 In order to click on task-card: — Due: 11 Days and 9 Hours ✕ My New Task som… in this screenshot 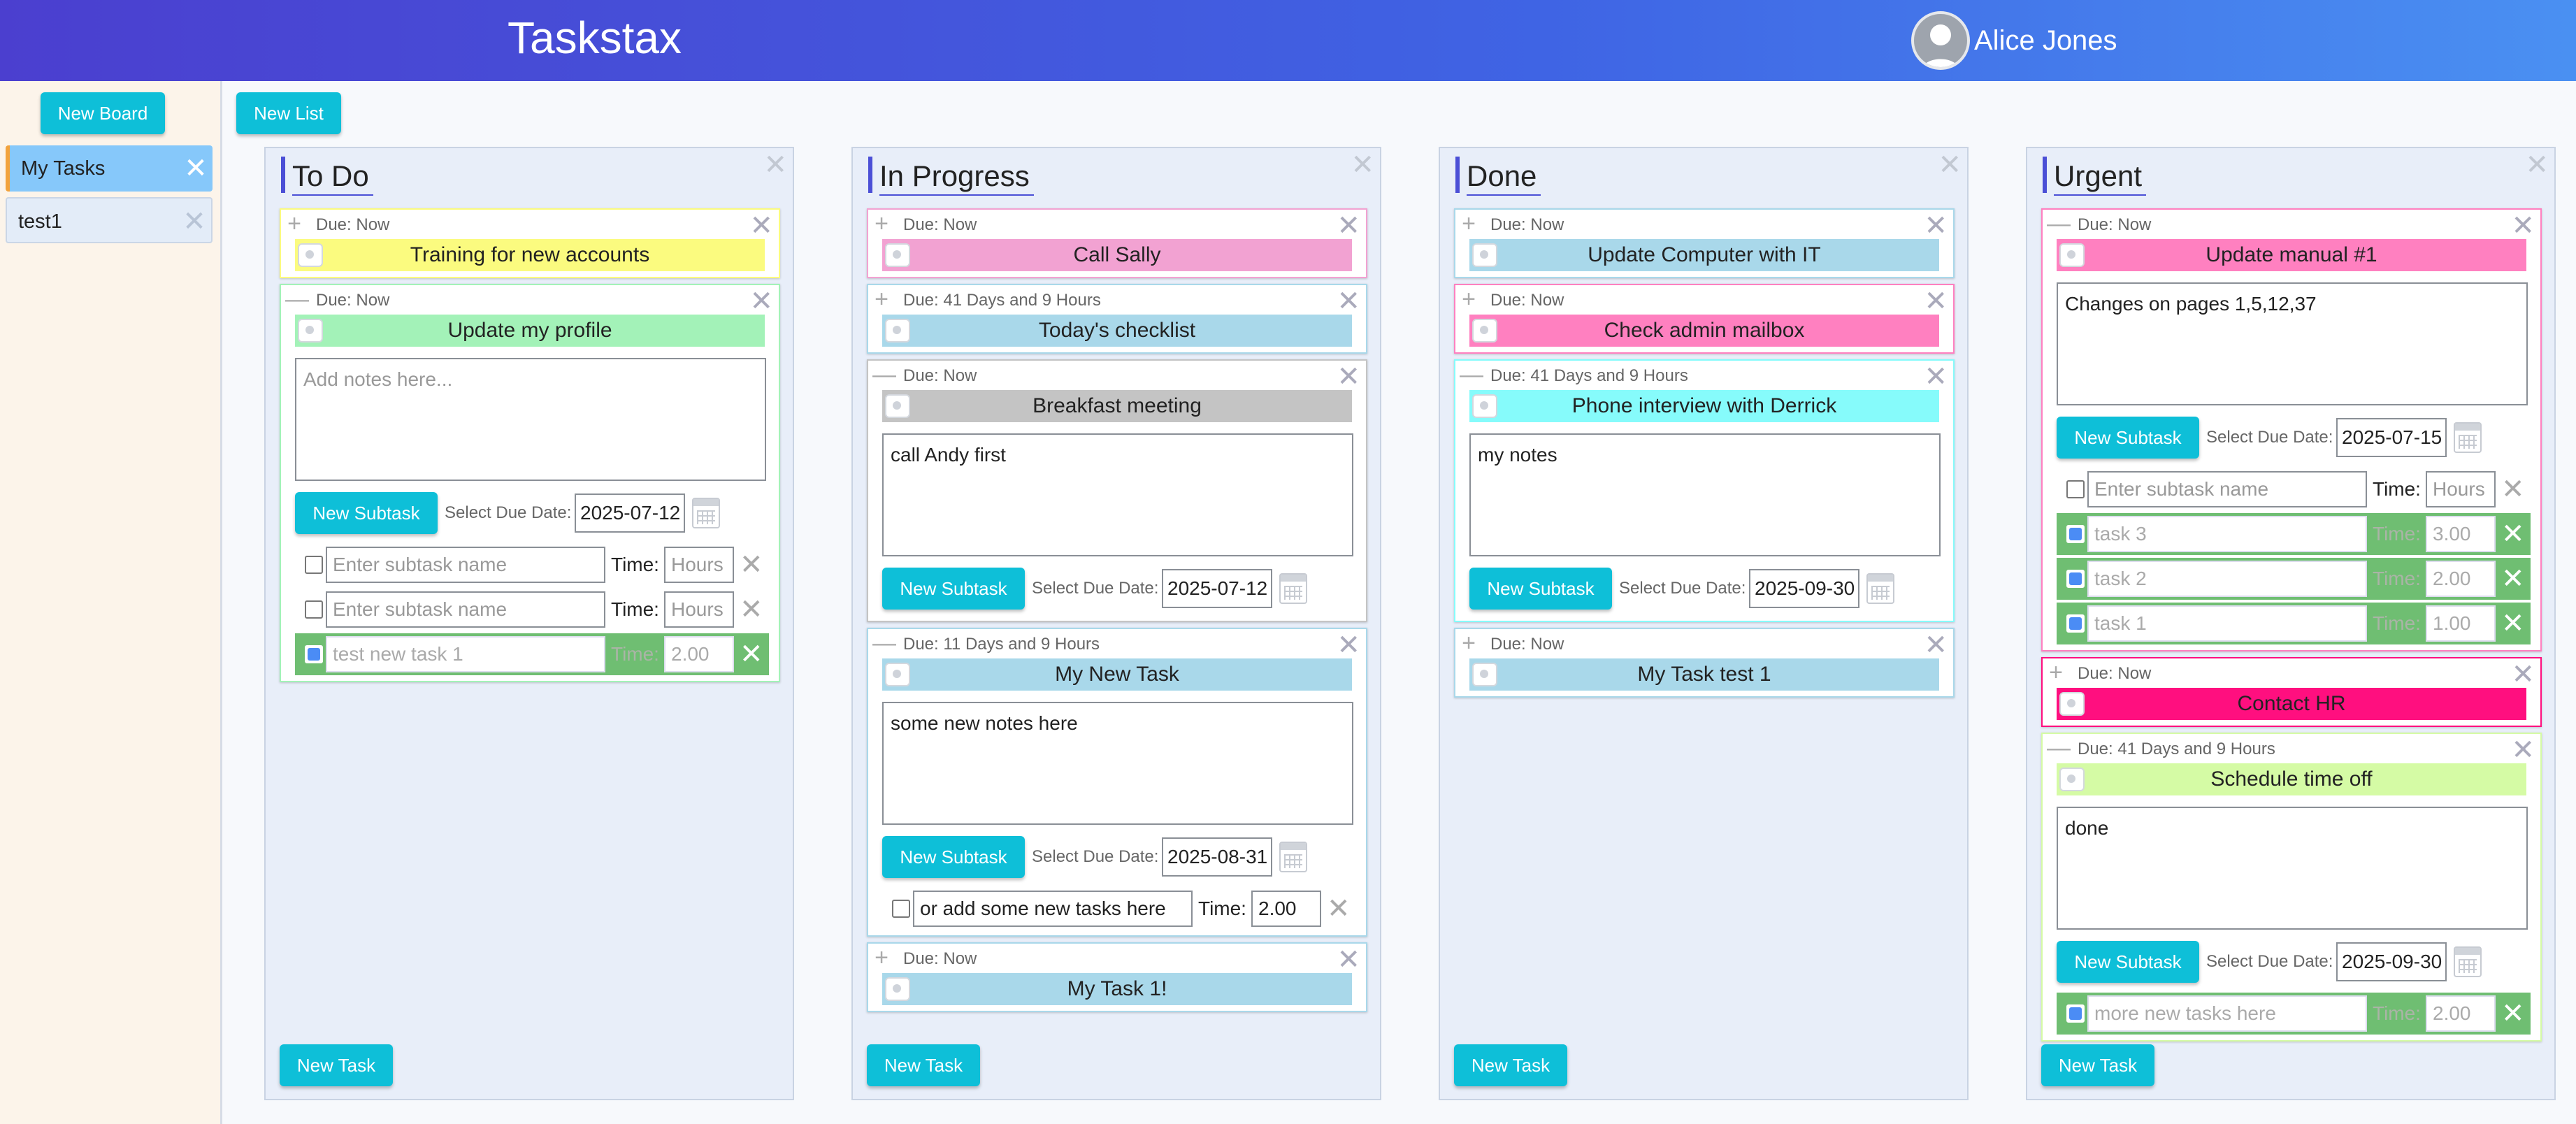, I will do `click(1117, 782)`.